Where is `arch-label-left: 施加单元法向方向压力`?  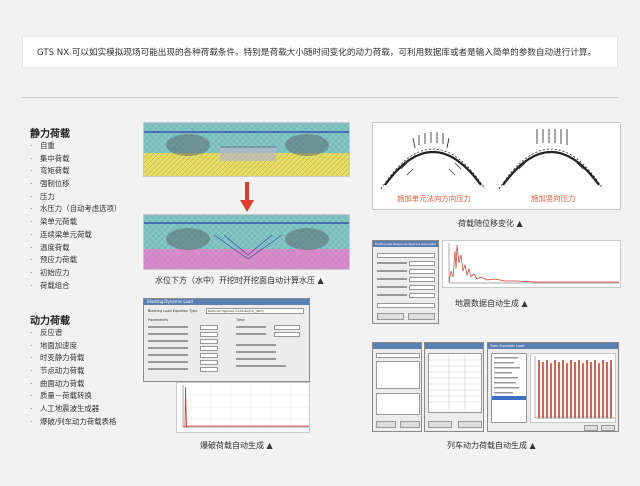
arch-label-left: 施加单元法向方向压力 is located at coordinates (434, 198).